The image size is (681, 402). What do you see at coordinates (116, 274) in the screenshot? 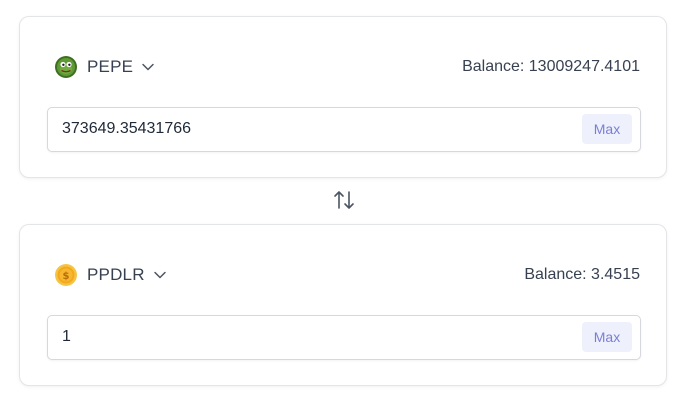
I see `to-token-symbol: PPDLR` at bounding box center [116, 274].